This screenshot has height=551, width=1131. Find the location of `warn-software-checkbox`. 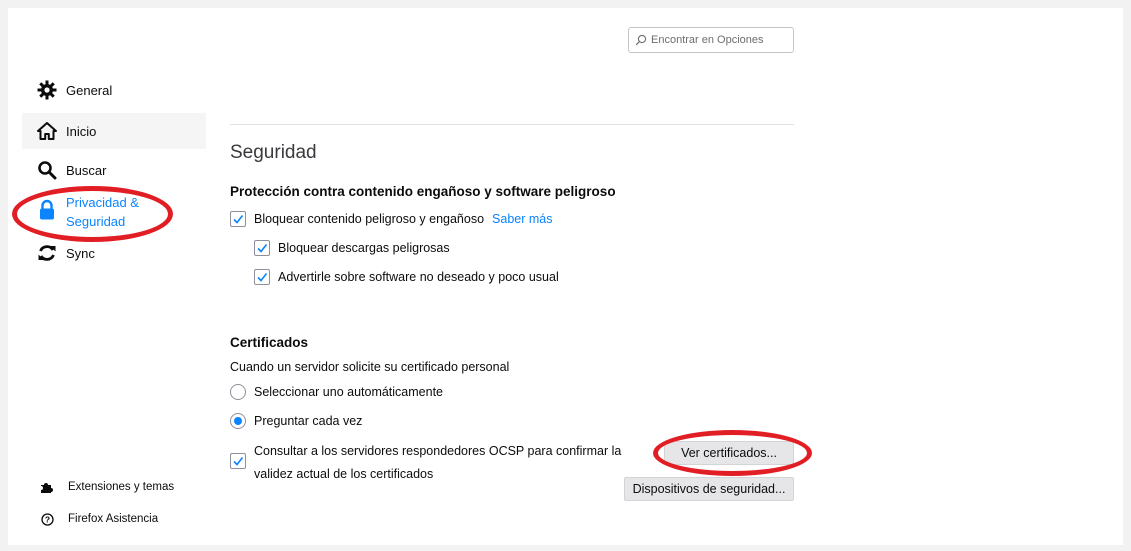

warn-software-checkbox is located at coordinates (262, 277).